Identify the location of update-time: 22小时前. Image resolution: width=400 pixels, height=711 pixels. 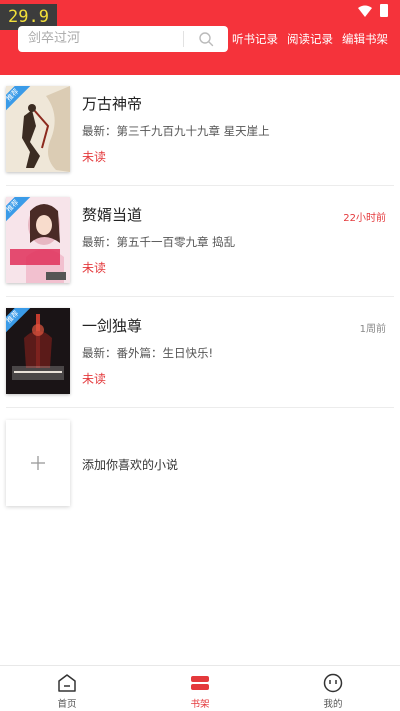
(364, 218).